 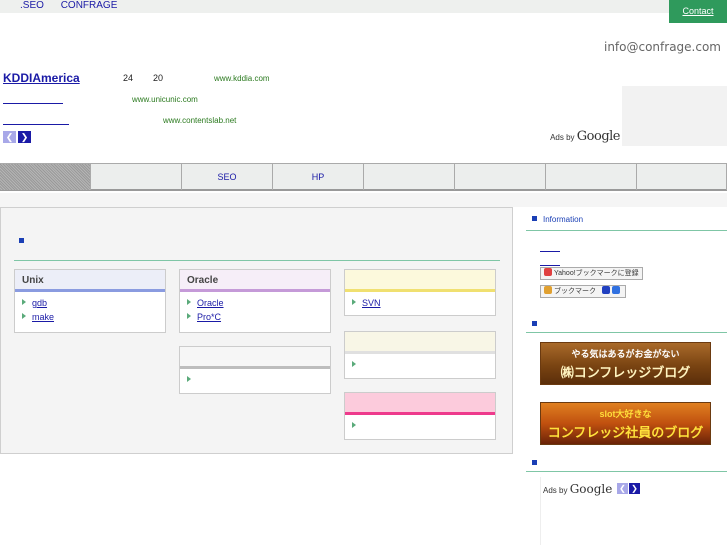 What do you see at coordinates (318, 177) in the screenshot?
I see `nav-item-hp: HP` at bounding box center [318, 177].